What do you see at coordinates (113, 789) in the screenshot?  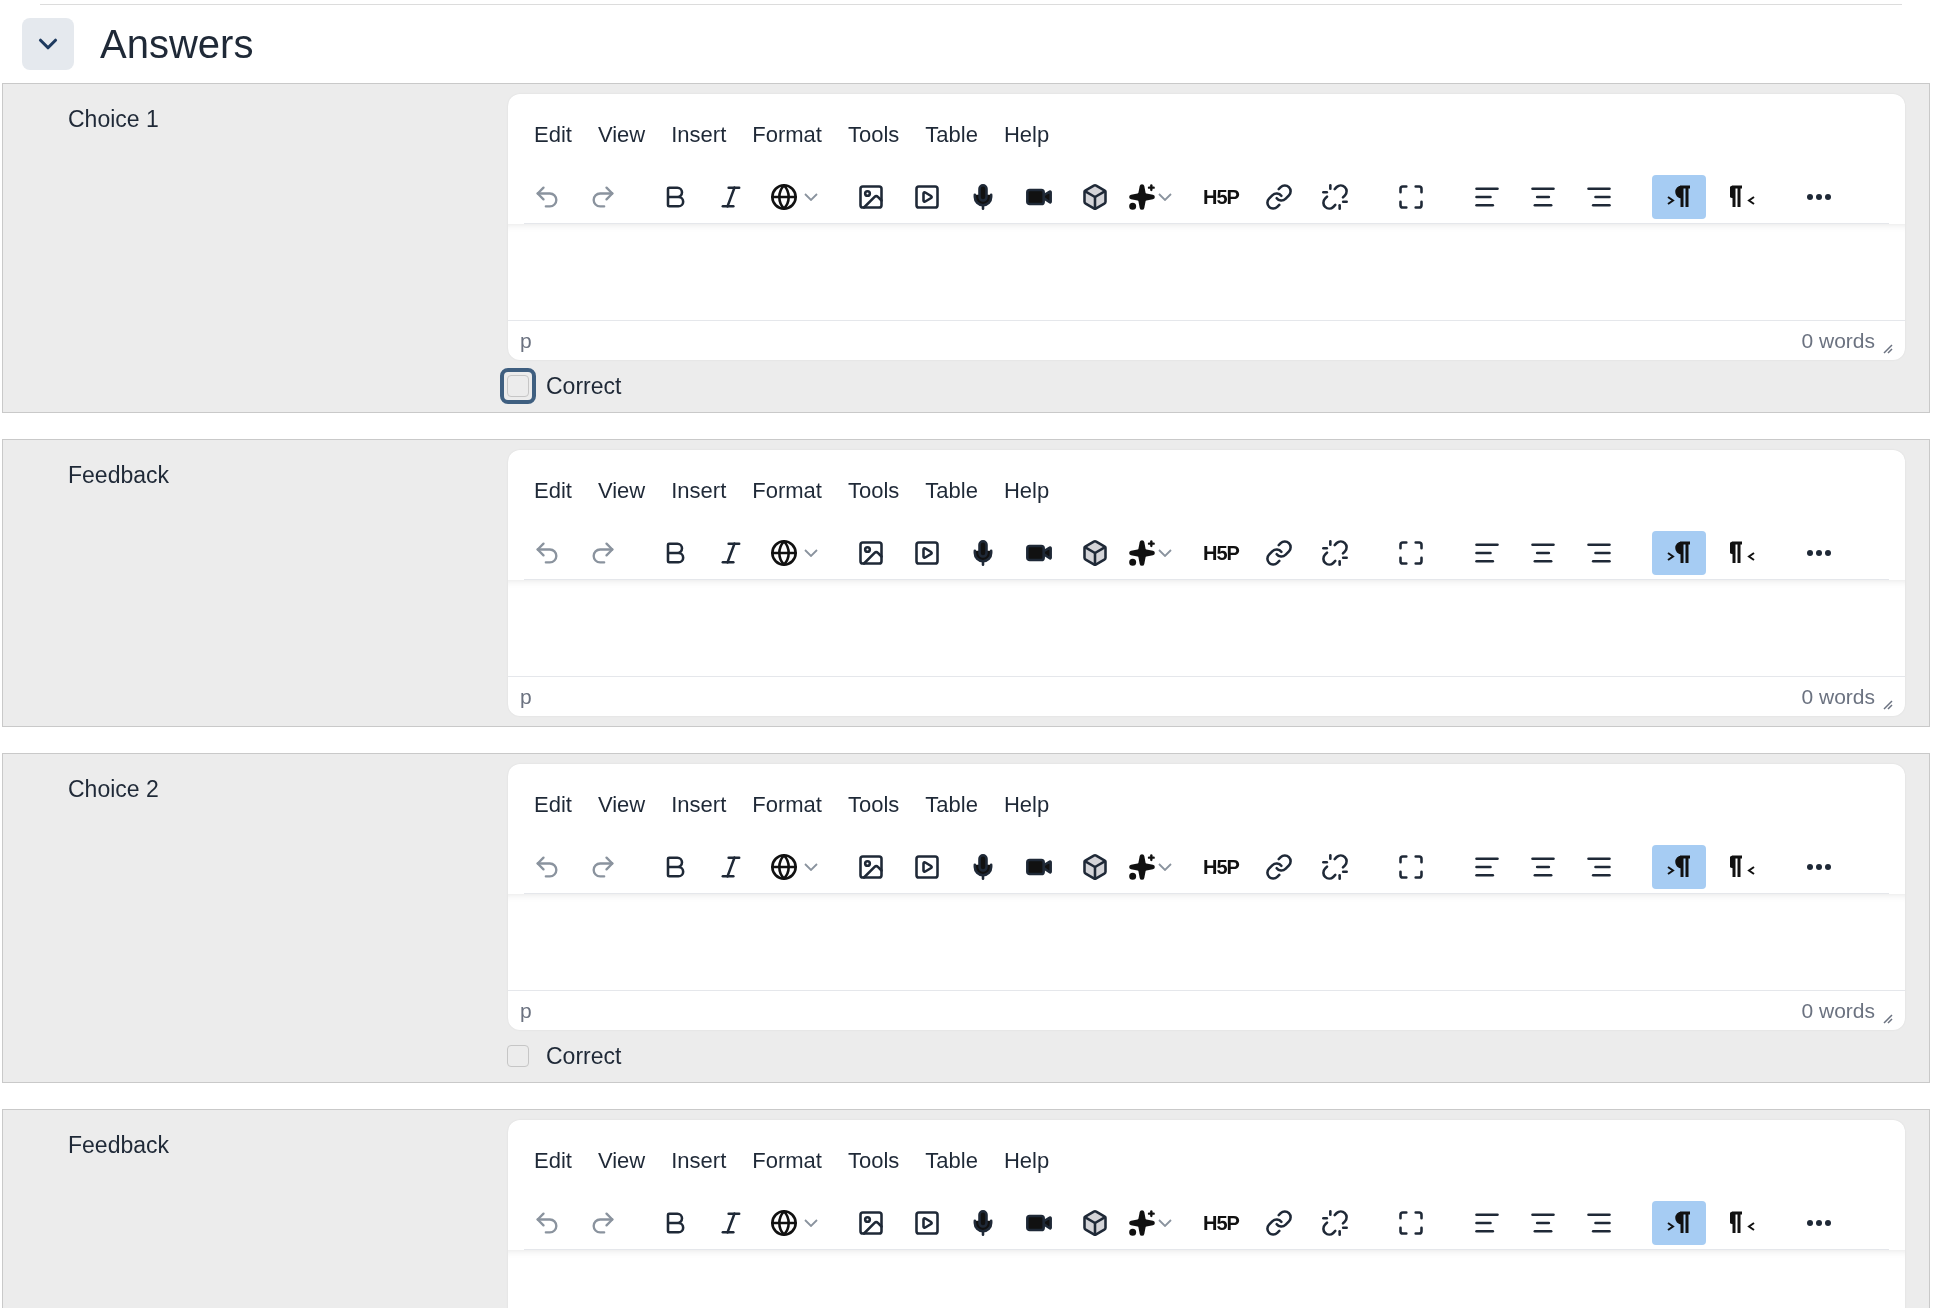 I see `field-label: Choice 2` at bounding box center [113, 789].